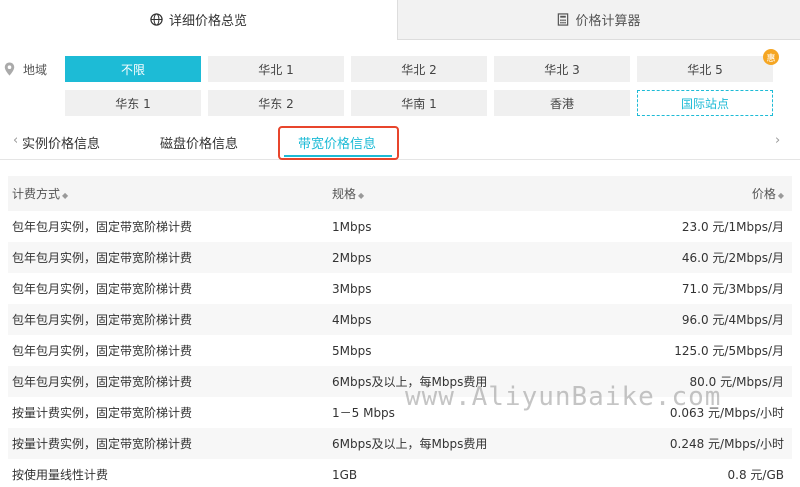 The height and width of the screenshot is (487, 800). I want to click on cell-spec: 1Mbps, so click(352, 226).